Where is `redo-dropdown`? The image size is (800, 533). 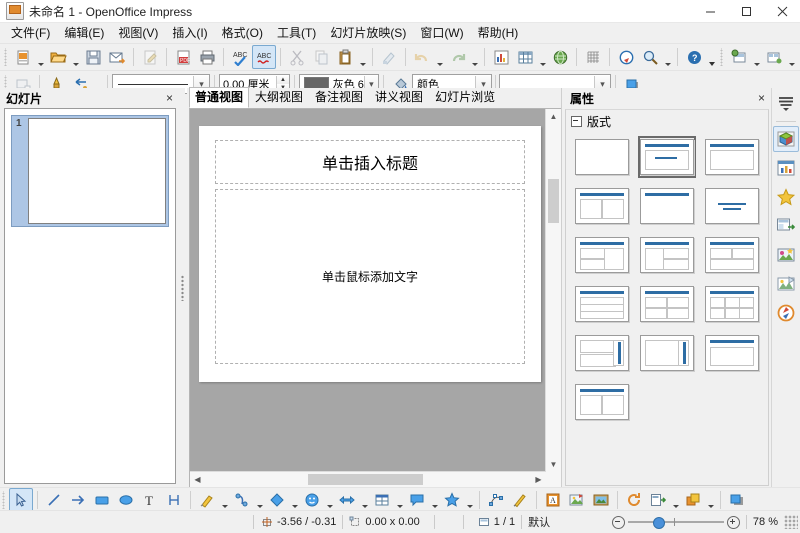 redo-dropdown is located at coordinates (474, 57).